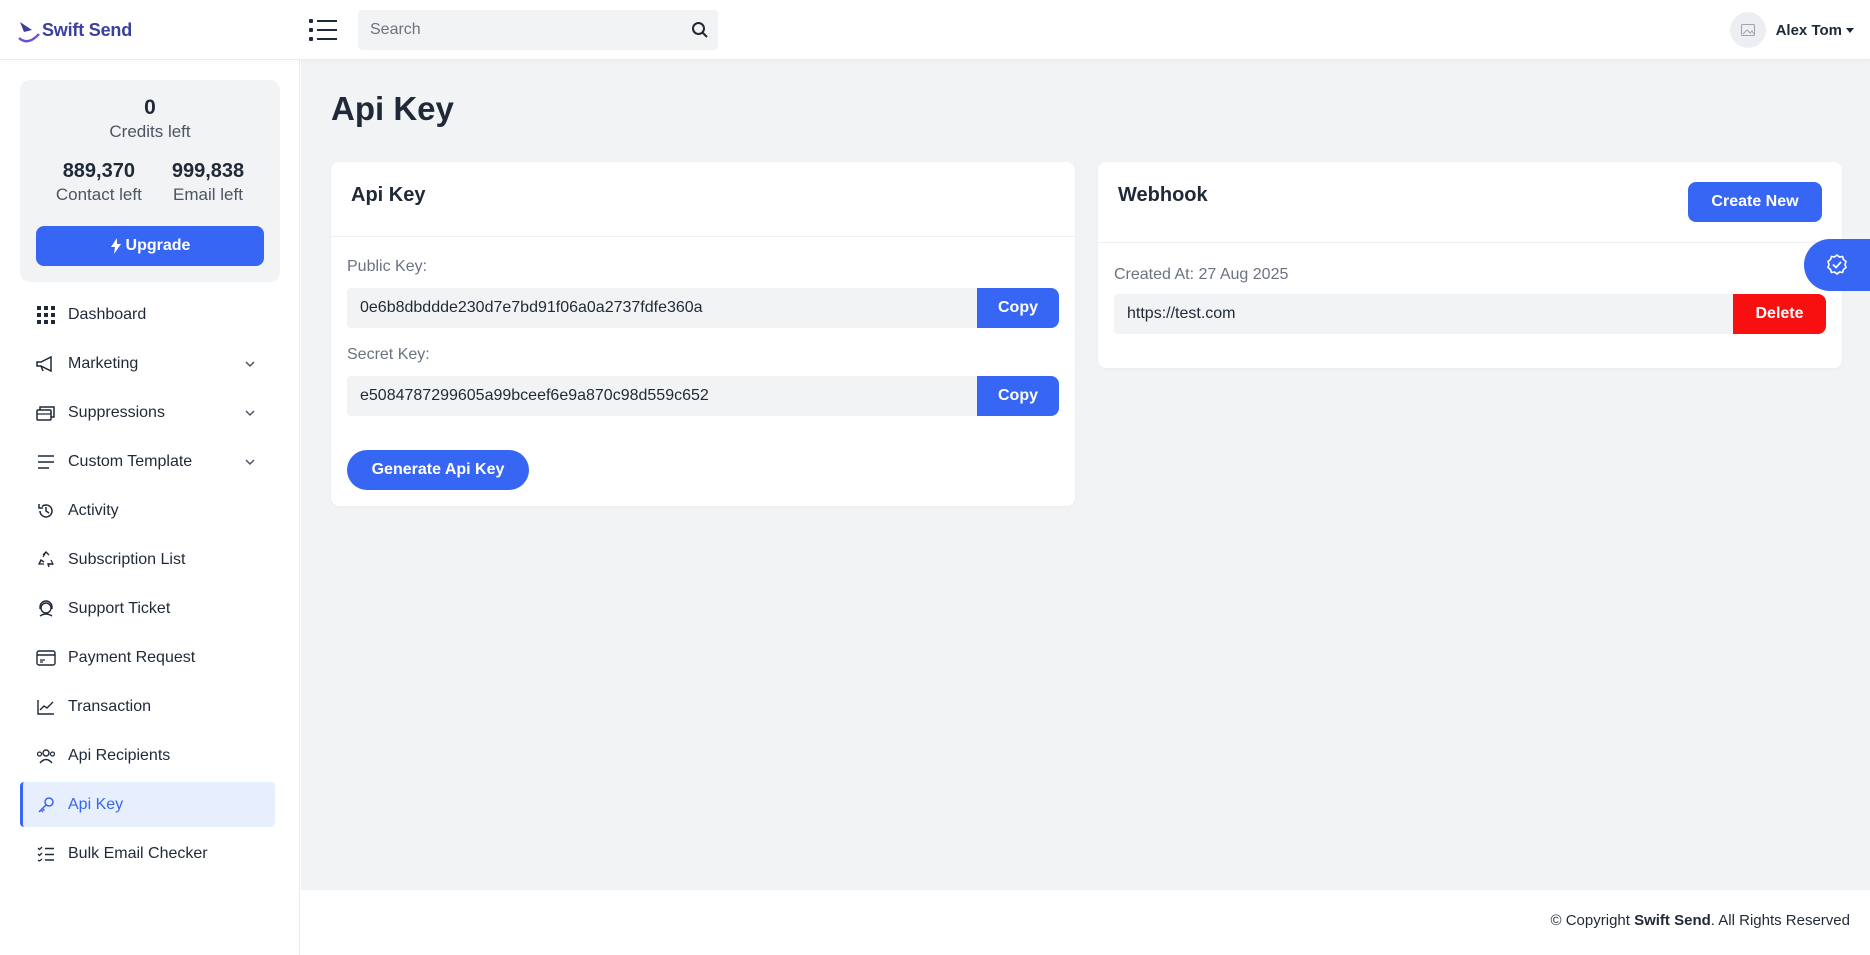 Image resolution: width=1870 pixels, height=955 pixels. I want to click on sidebar-item-bulk-email-checker: Bulk Email Checker, so click(147, 853).